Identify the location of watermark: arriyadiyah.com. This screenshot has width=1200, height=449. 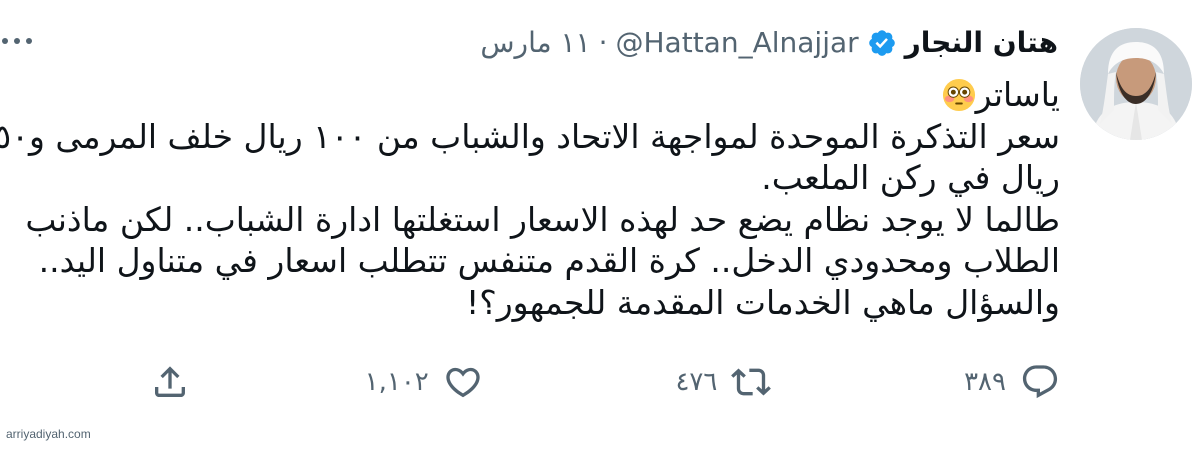
(48, 434).